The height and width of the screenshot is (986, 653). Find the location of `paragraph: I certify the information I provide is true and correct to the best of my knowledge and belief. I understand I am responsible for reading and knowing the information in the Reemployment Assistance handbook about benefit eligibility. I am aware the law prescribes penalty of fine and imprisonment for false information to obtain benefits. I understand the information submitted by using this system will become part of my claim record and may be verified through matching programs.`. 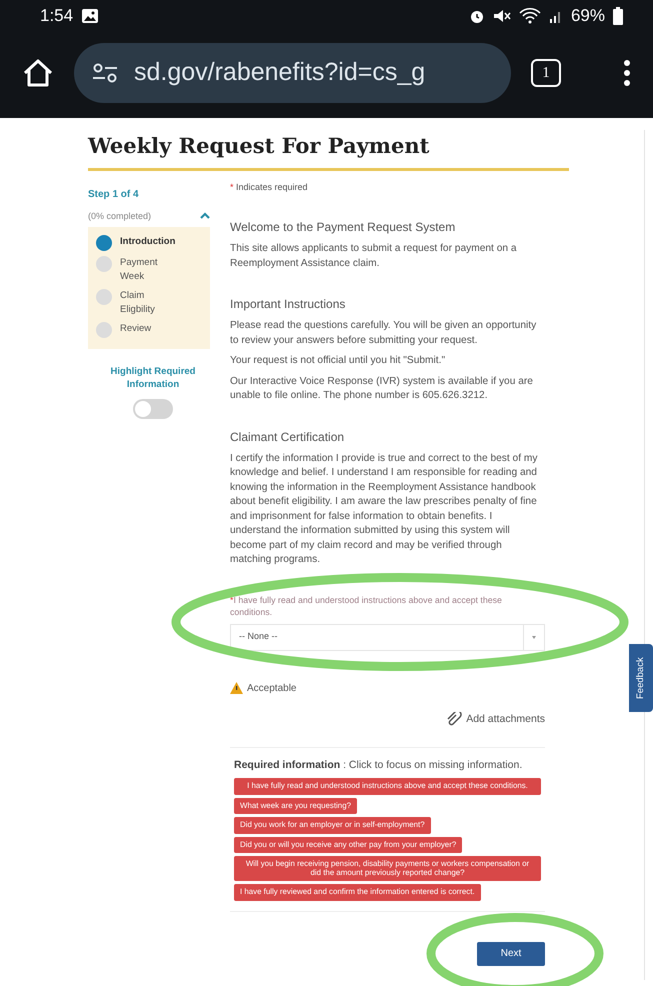

paragraph: I certify the information I provide is true and correct to the best of my knowledge and belief. I understand I am responsible for reading and knowing the information in the Reemployment Assistance handbook about benefit eligibility. I am aware the law prescribes penalty of fine and imprisonment for false information to obtain benefits. I understand the information submitted by using this system will become part of my claim record and may be verified through matching programs. is located at coordinates (384, 509).